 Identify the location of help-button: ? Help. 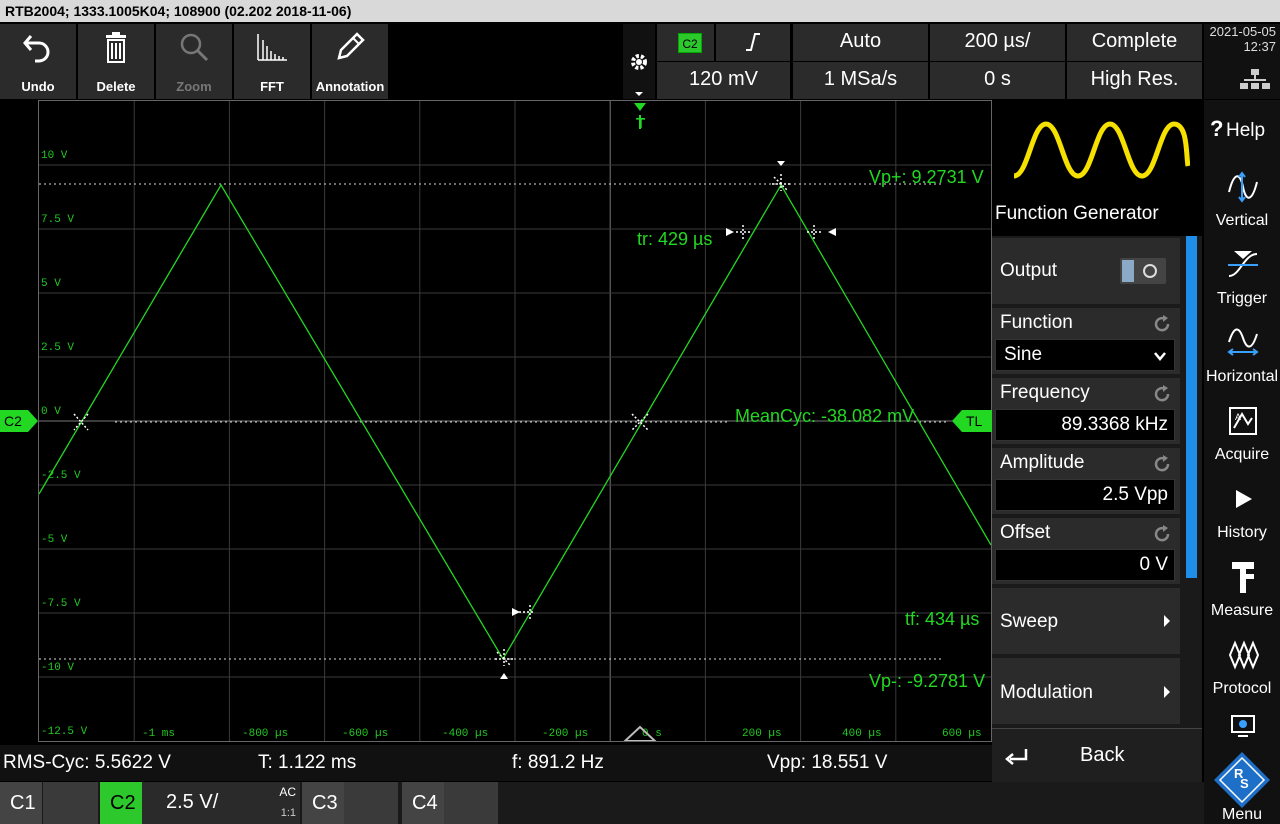
(1242, 129).